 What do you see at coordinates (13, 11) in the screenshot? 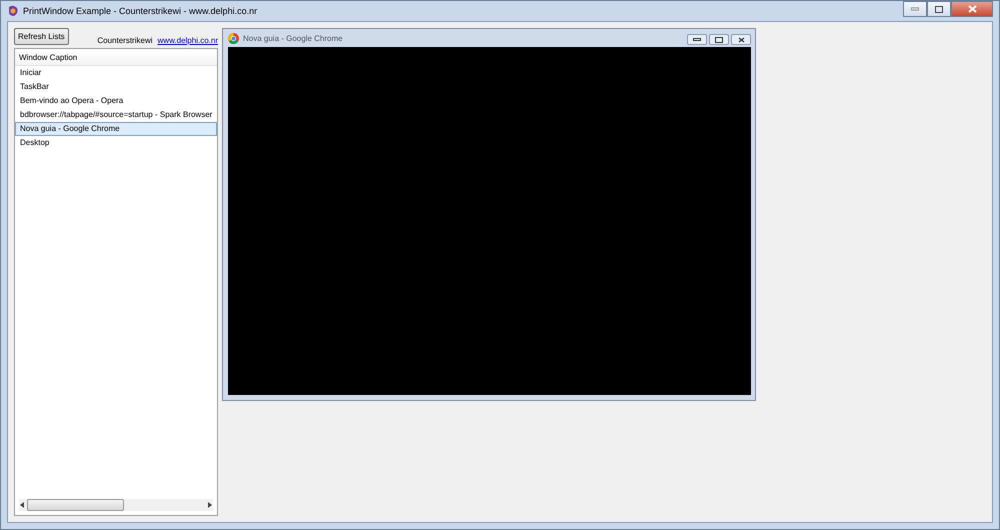
I see `app-icon` at bounding box center [13, 11].